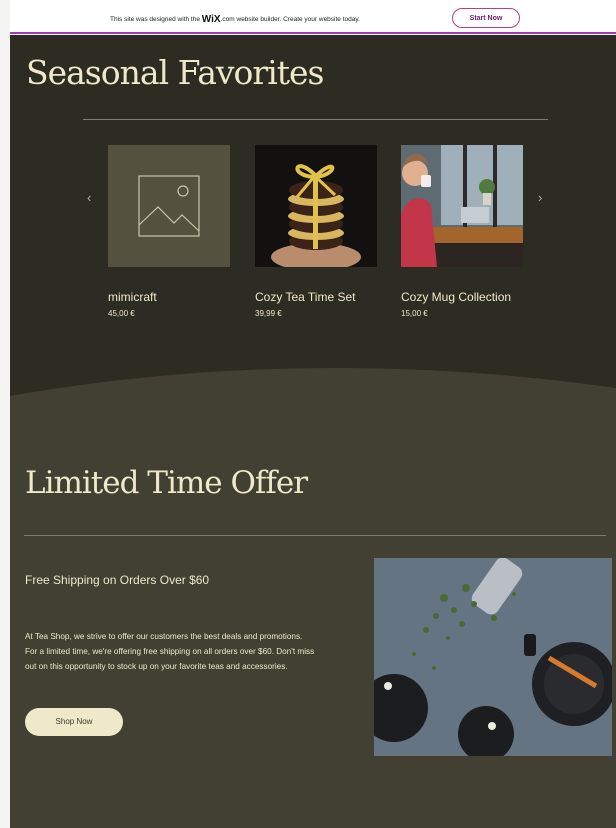 The image size is (616, 828). I want to click on tea-leaves-image, so click(493, 657).